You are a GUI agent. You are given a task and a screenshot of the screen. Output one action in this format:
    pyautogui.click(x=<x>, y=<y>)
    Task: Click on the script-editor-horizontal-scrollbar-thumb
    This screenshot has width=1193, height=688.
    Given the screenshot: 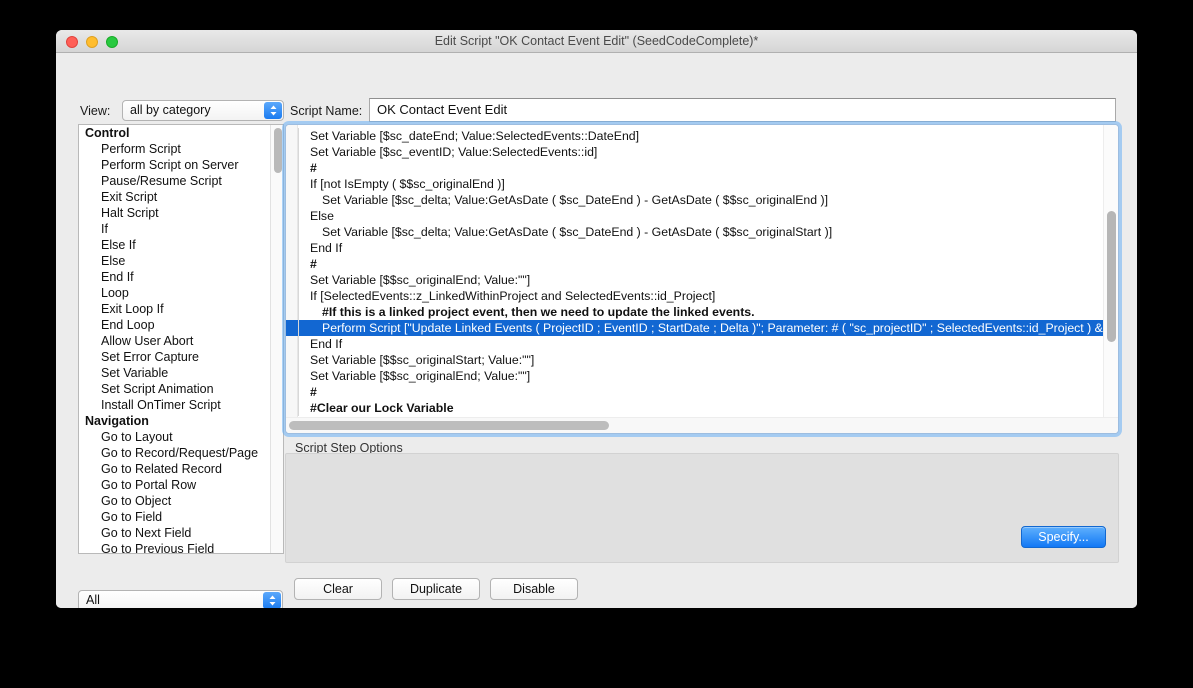 What is the action you would take?
    pyautogui.click(x=449, y=425)
    